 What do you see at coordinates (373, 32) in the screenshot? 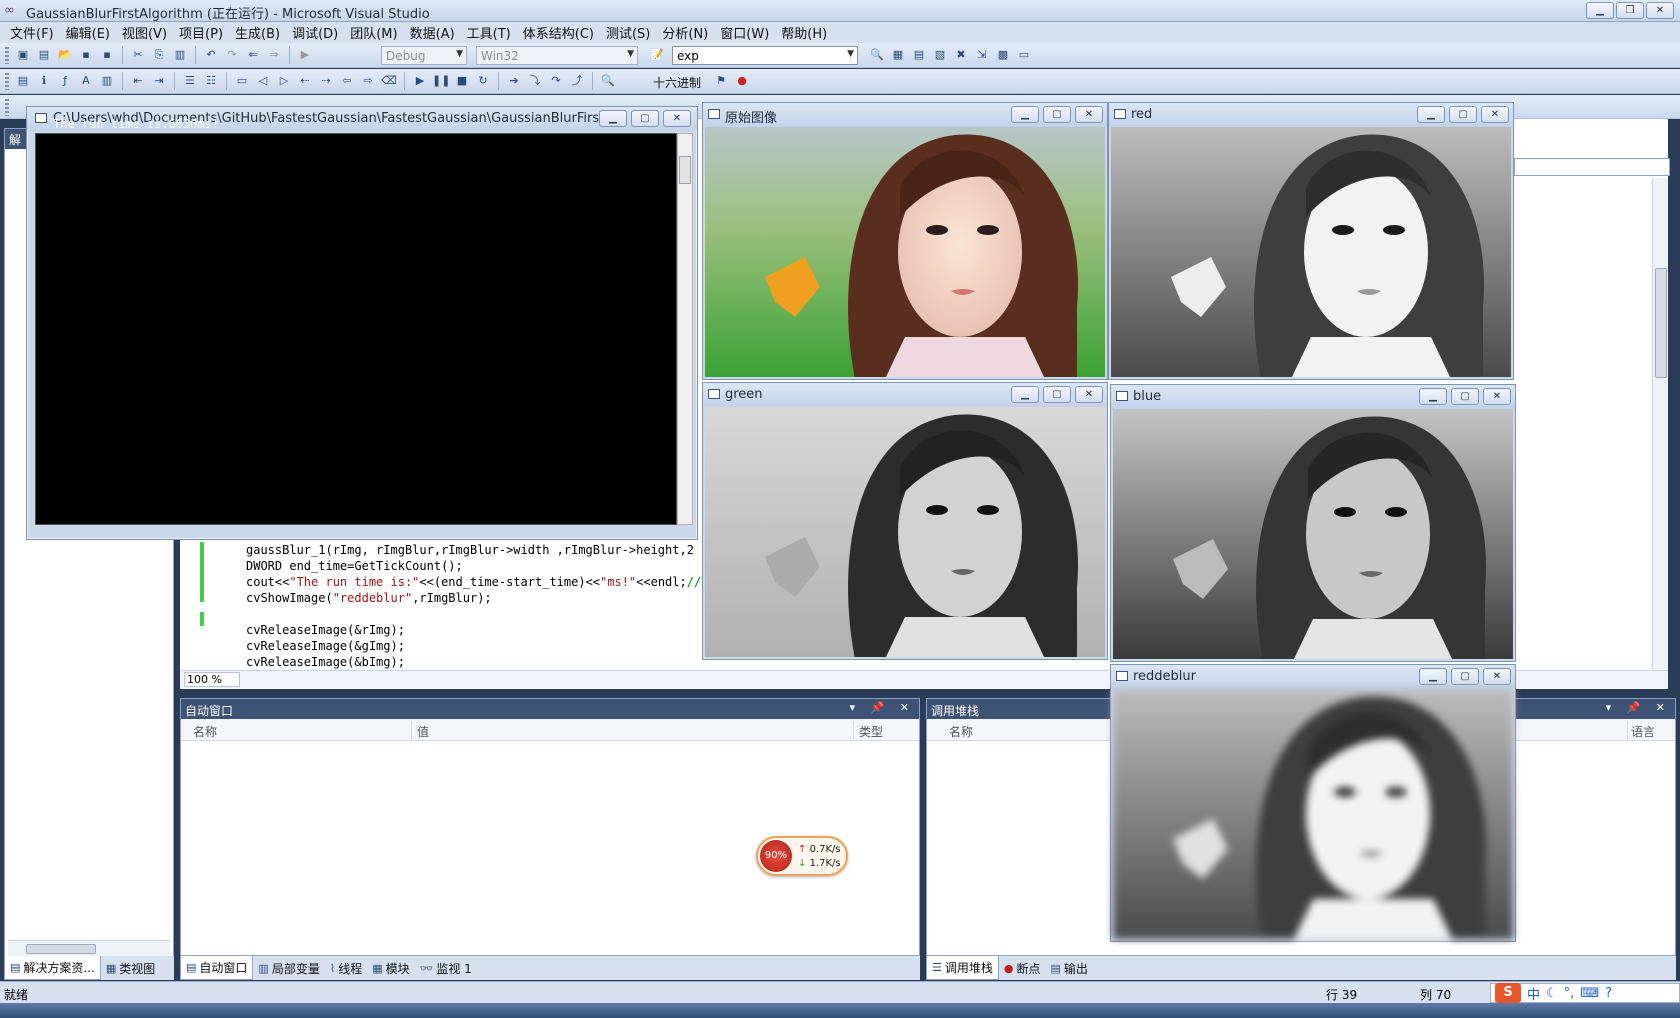
I see `menu-team: 团队(M)` at bounding box center [373, 32].